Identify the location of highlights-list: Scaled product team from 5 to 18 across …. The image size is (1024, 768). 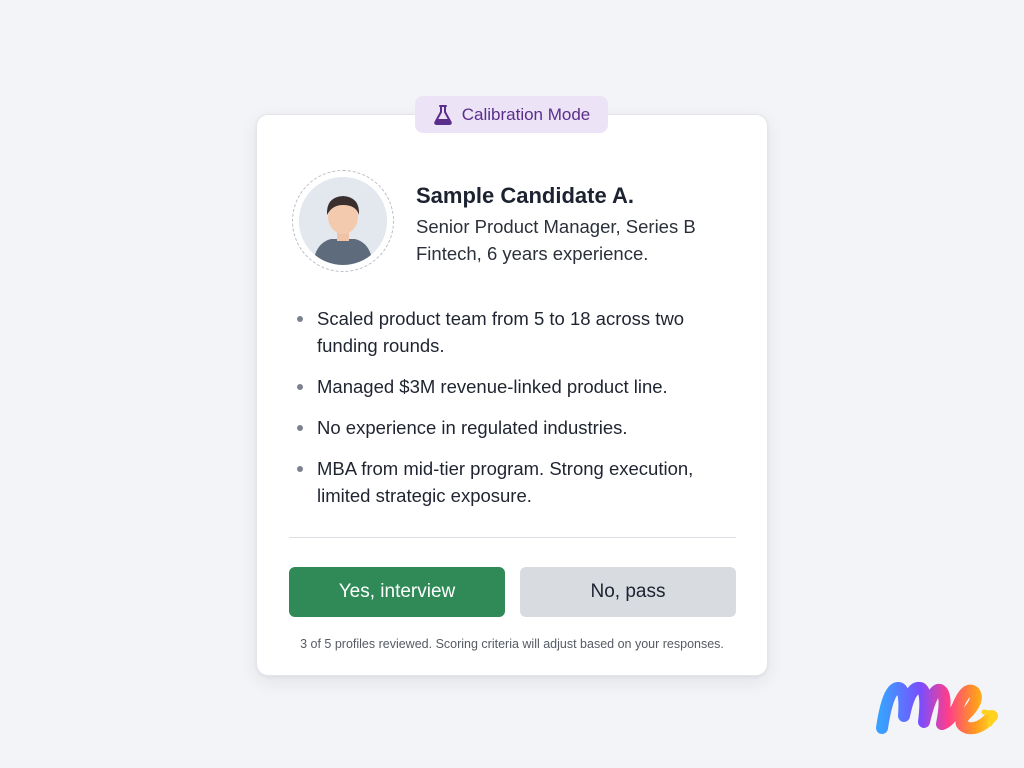
(515, 414).